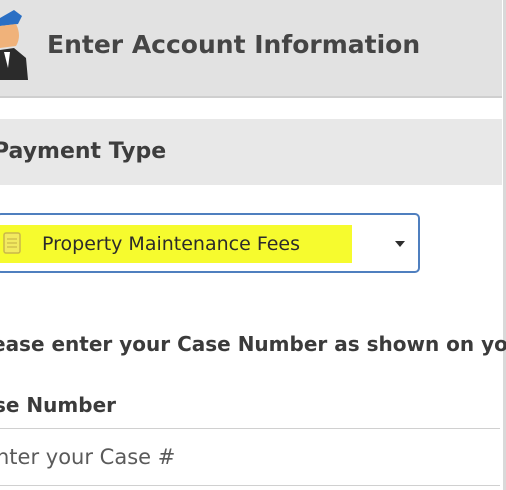 Image resolution: width=506 pixels, height=490 pixels. I want to click on user-avatar-icon, so click(14, 45).